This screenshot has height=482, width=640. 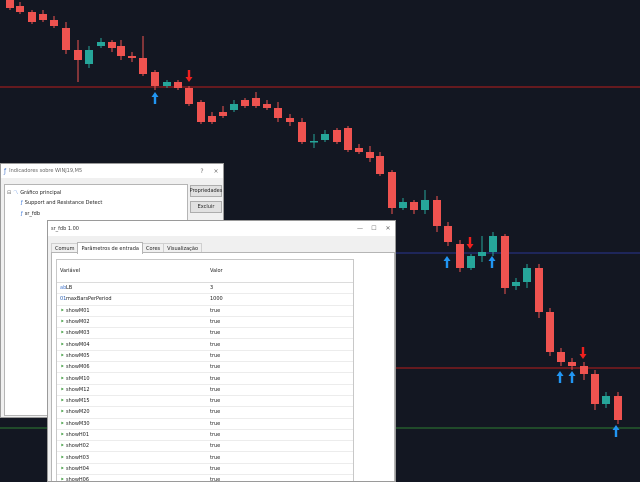 What do you see at coordinates (78, 446) in the screenshot?
I see `parameter-name: showH02` at bounding box center [78, 446].